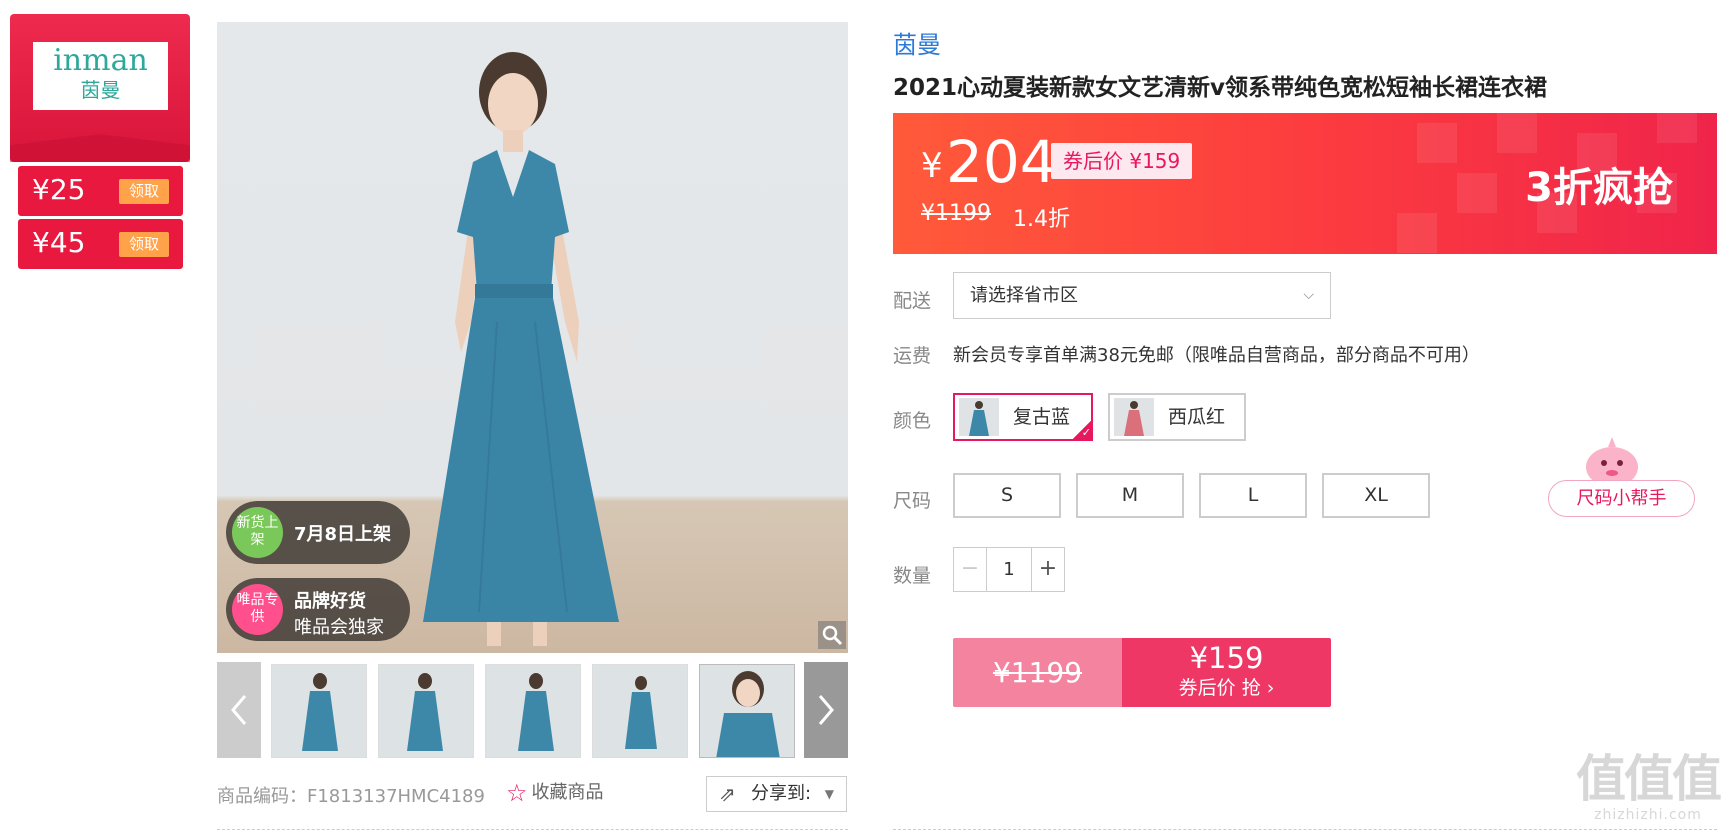 The image size is (1725, 834). What do you see at coordinates (1001, 162) in the screenshot?
I see `current-price: 204` at bounding box center [1001, 162].